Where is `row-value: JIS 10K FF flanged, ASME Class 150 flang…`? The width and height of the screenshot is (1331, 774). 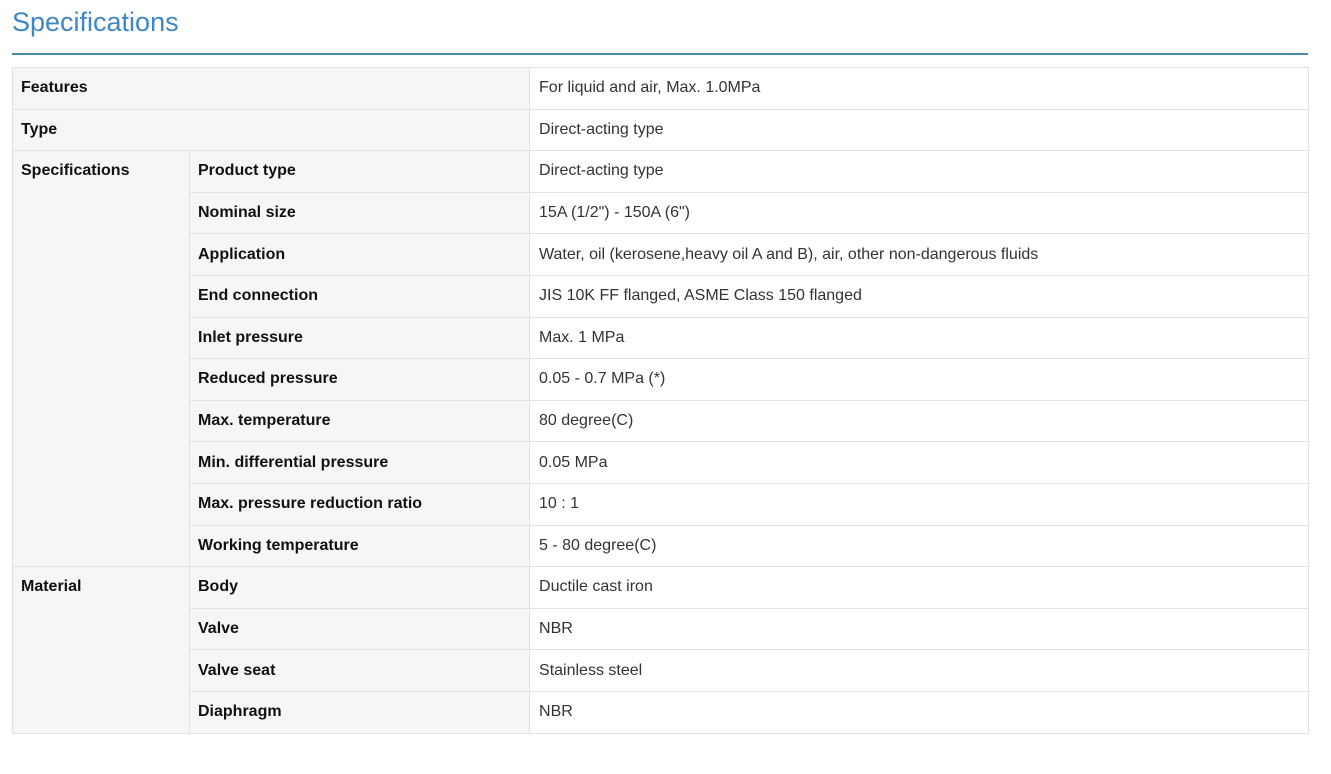
row-value: JIS 10K FF flanged, ASME Class 150 flang… is located at coordinates (919, 296).